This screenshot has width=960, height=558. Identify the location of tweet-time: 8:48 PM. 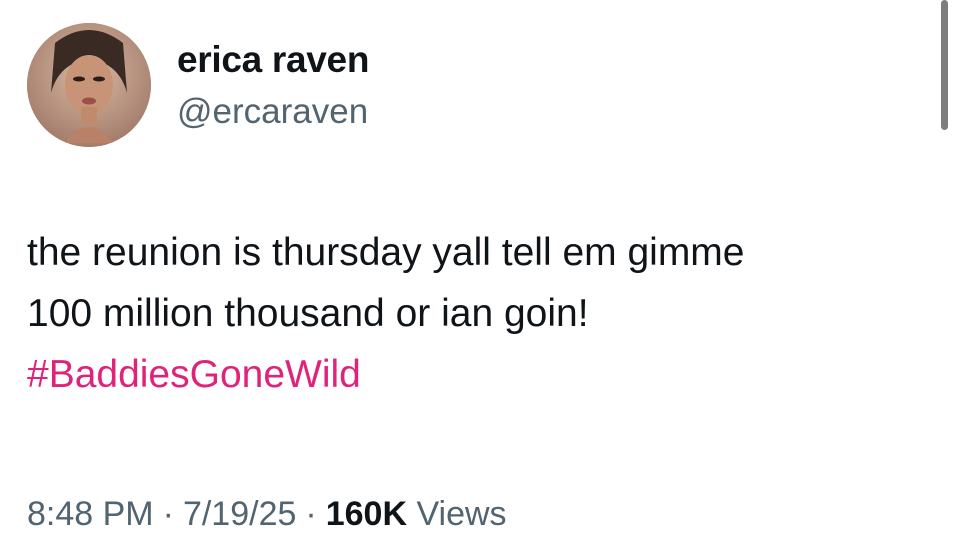
(90, 514).